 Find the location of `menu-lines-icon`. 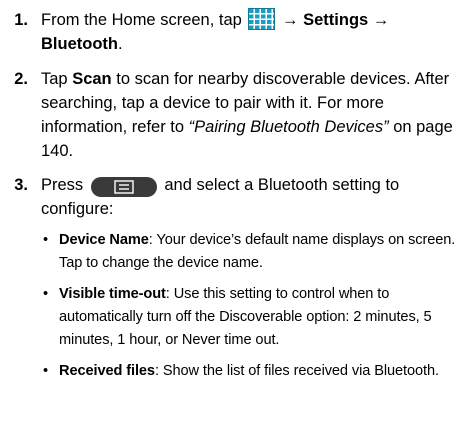

menu-lines-icon is located at coordinates (124, 187).